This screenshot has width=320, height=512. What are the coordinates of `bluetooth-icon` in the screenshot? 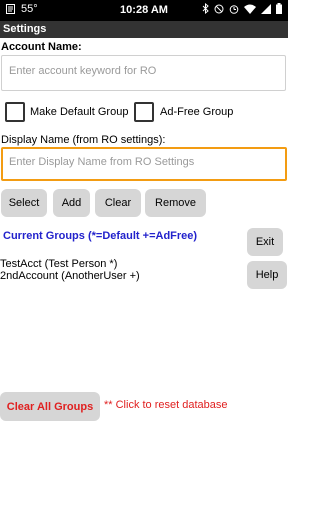 It's located at (205, 8).